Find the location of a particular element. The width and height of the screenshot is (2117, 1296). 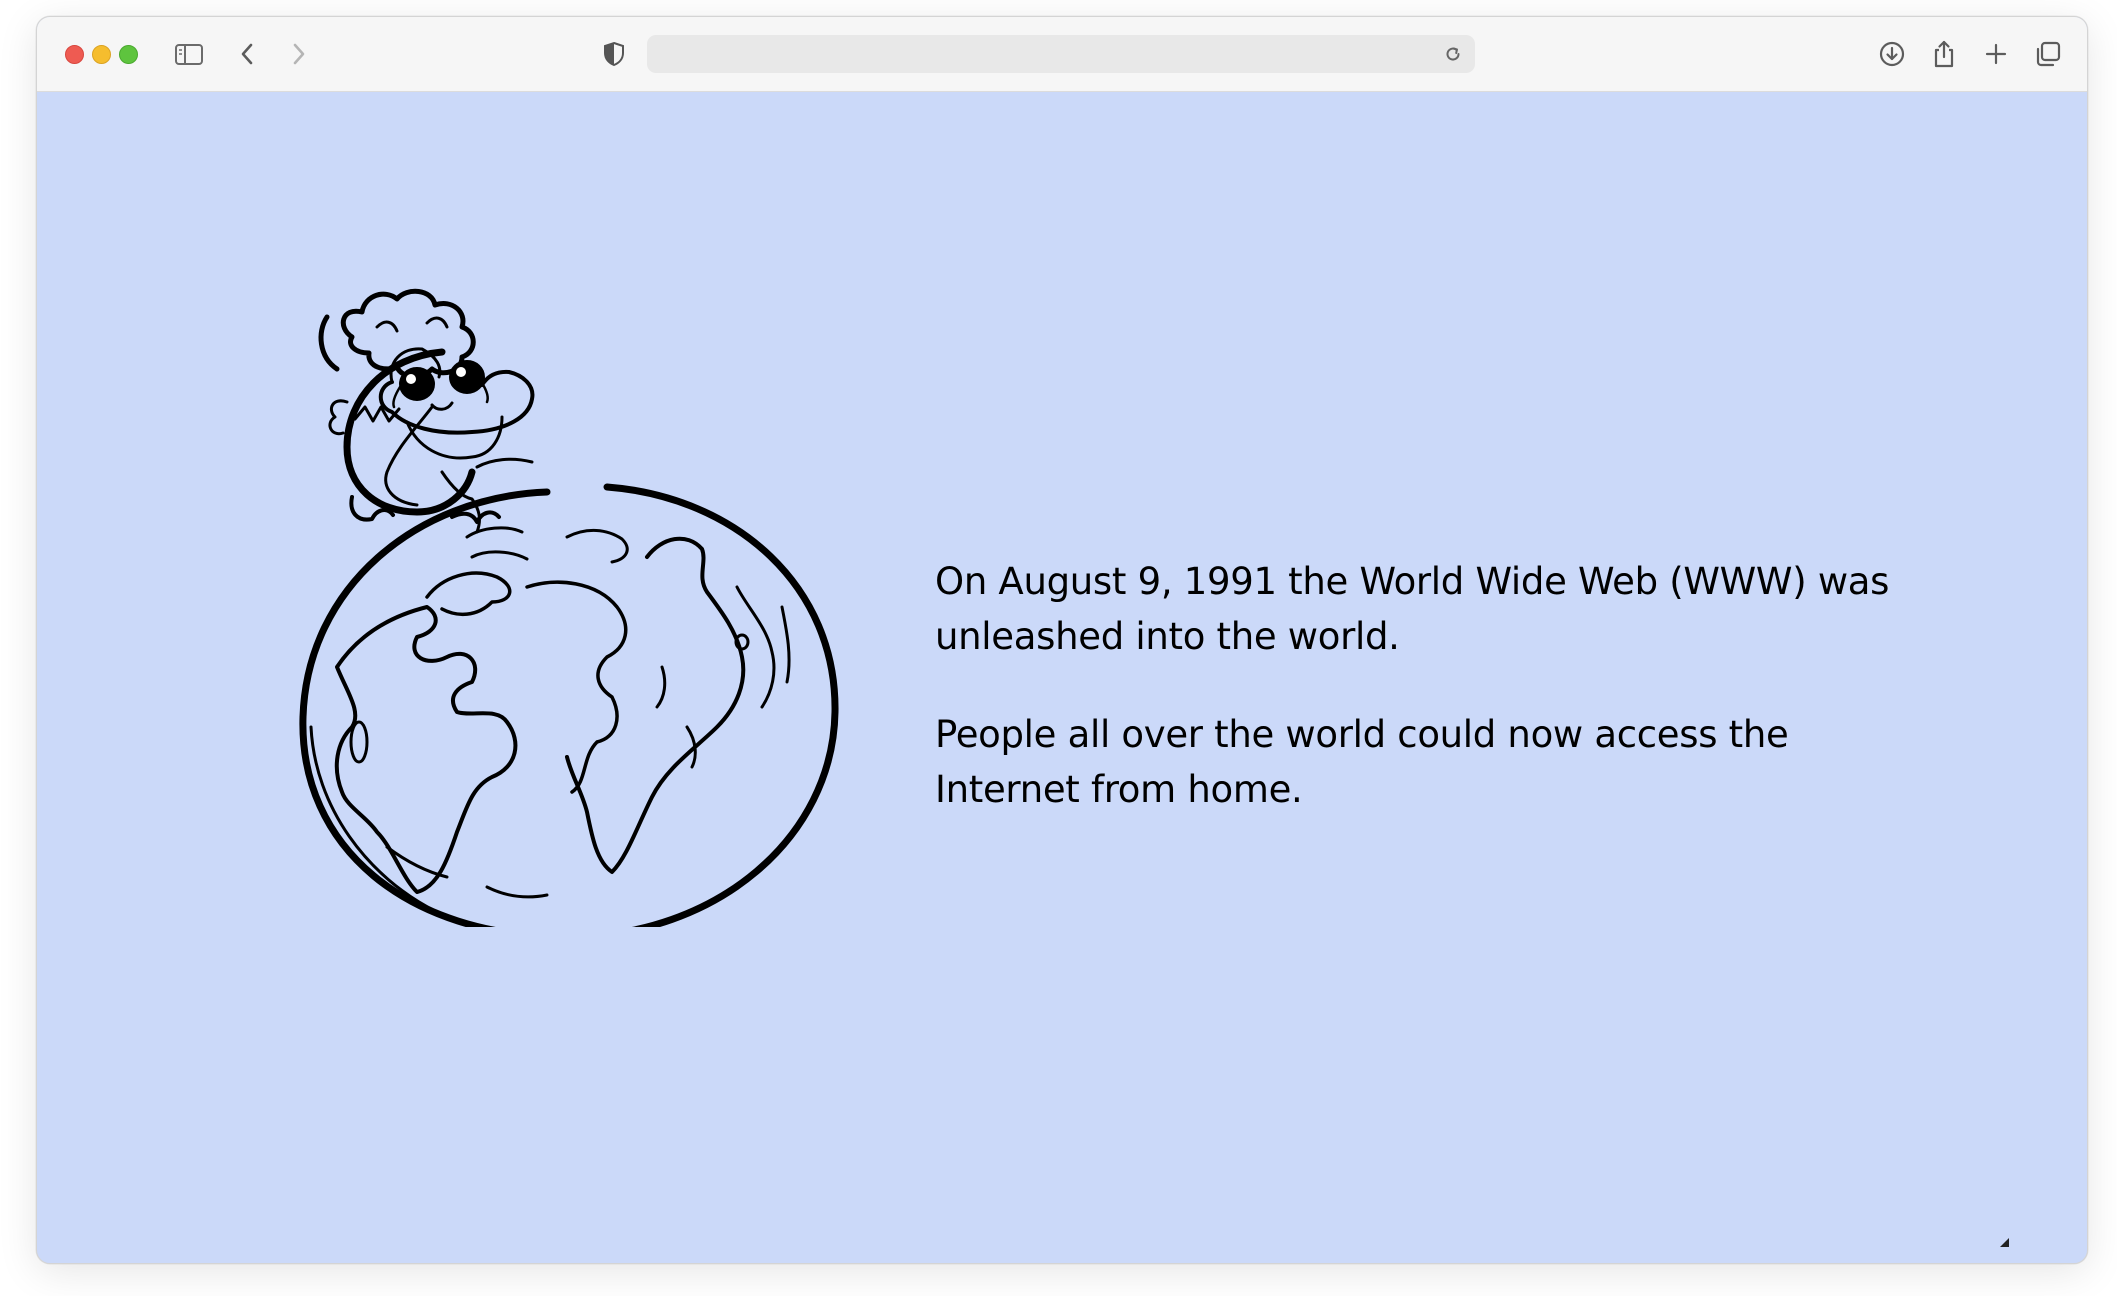

globe-character-illustration is located at coordinates (572, 614).